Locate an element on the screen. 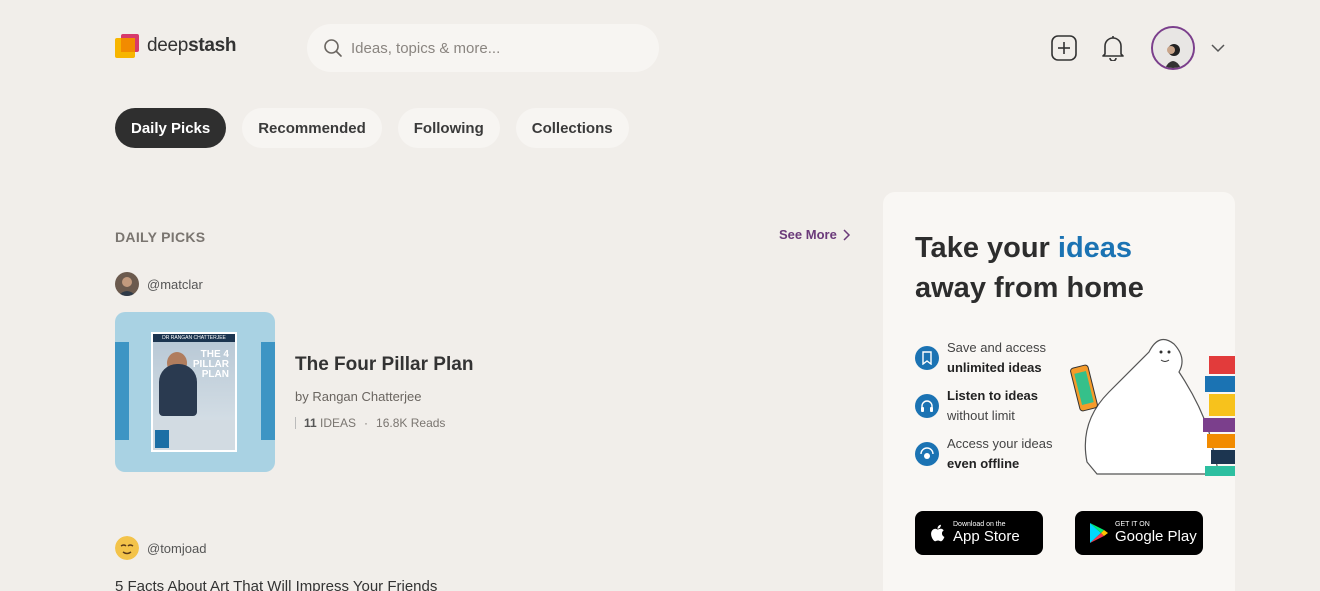  chevron-right-icon is located at coordinates (846, 234).